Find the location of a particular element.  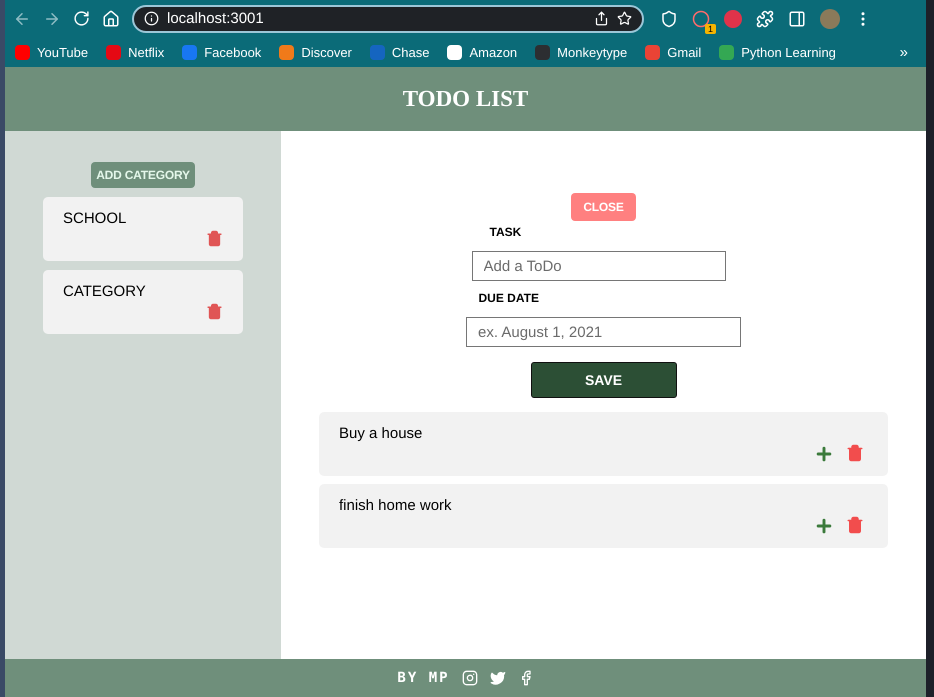

bookmark-link: Netflix is located at coordinates (135, 52).